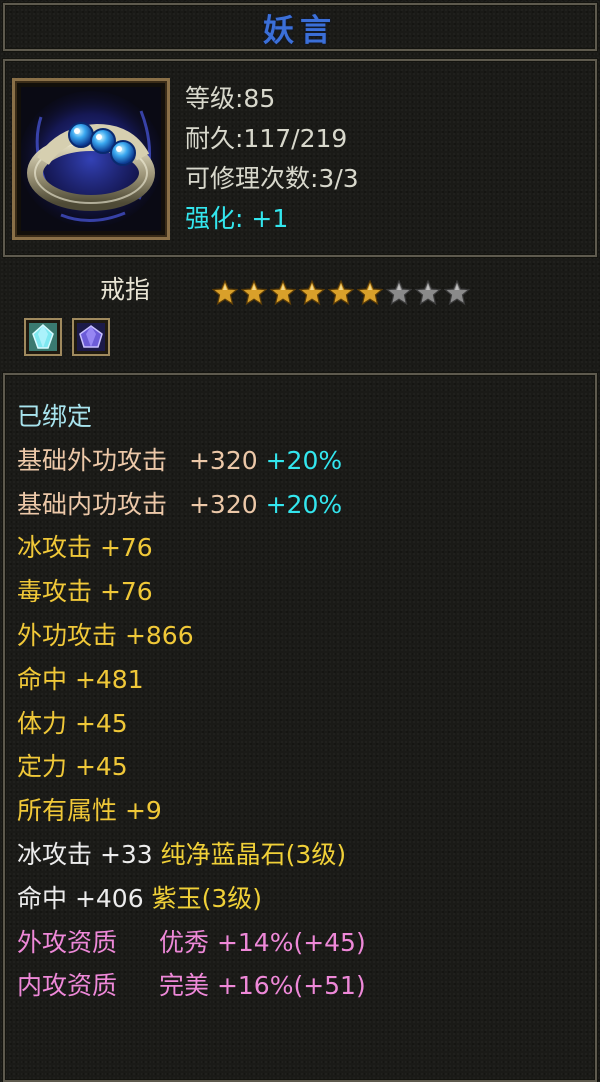 This screenshot has height=1082, width=600. I want to click on quality-inner-value: +16%(+51), so click(291, 986).